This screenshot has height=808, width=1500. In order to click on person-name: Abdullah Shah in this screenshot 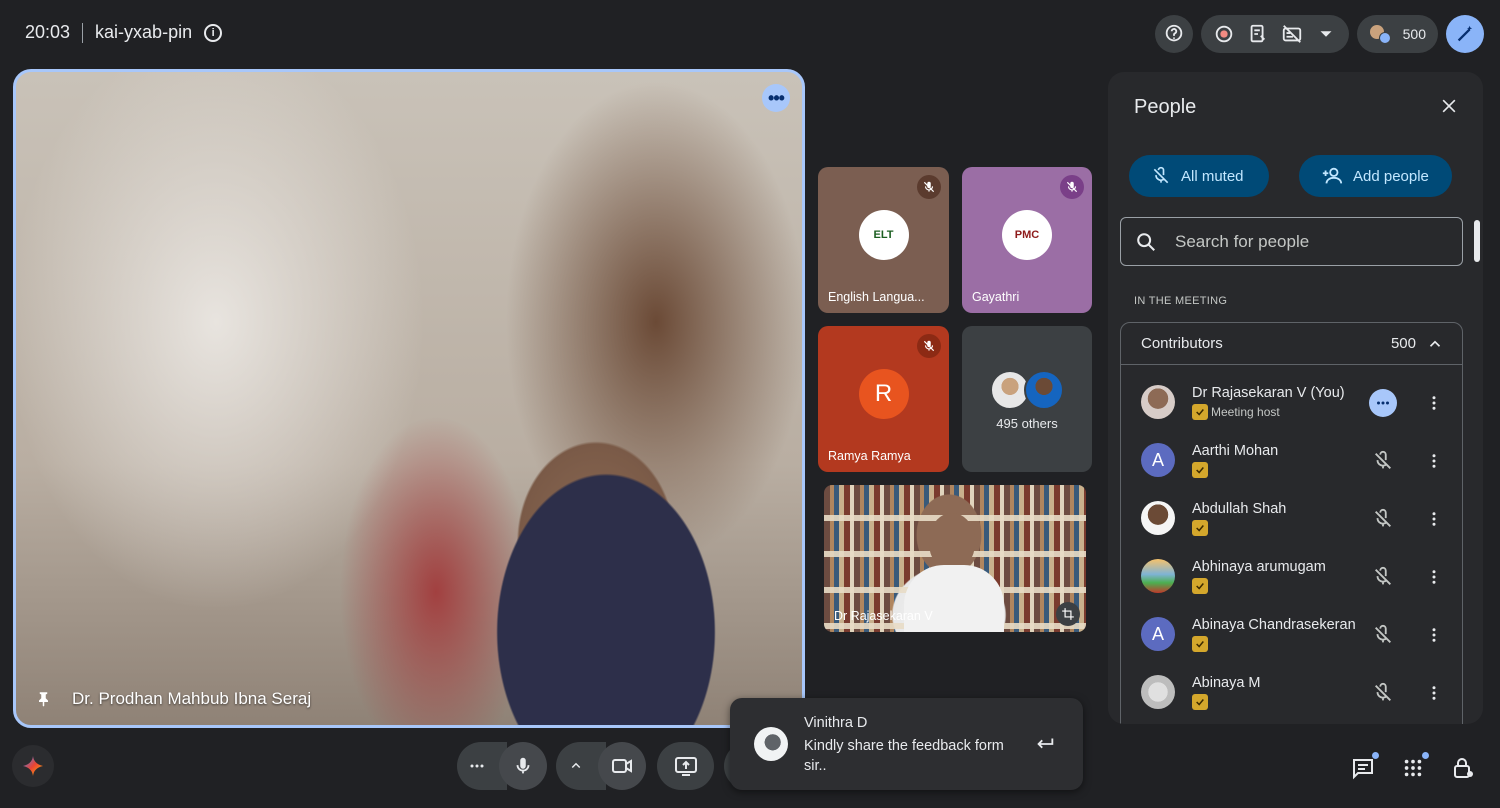, I will do `click(1239, 509)`.